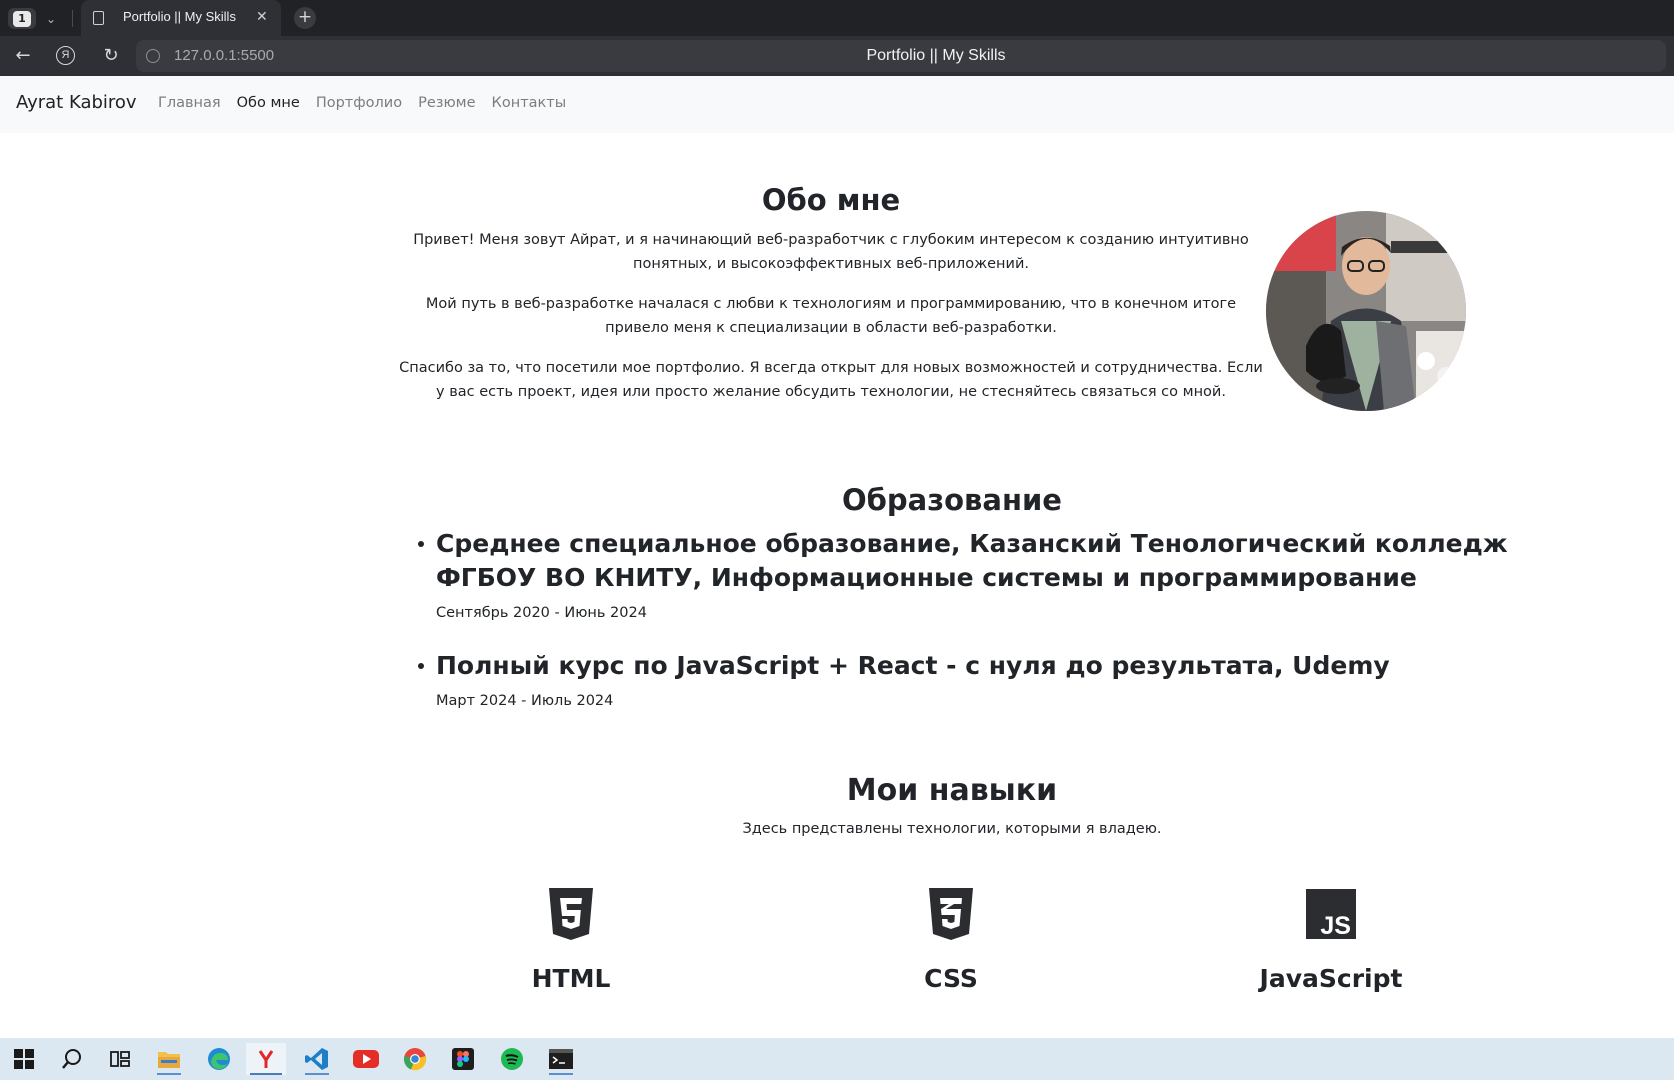 Image resolution: width=1674 pixels, height=1080 pixels. What do you see at coordinates (1335, 926) in the screenshot?
I see `js-badge-text: JS` at bounding box center [1335, 926].